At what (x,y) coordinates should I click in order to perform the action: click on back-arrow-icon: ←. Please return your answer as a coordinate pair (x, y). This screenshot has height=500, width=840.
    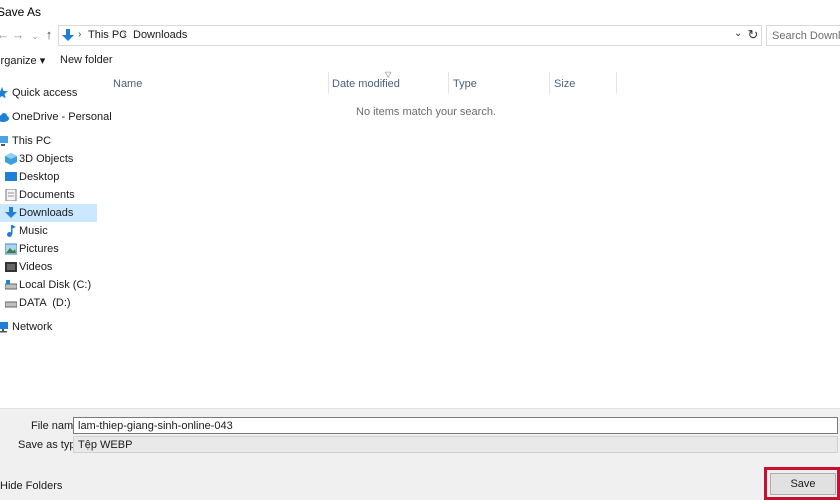
    Looking at the image, I should click on (5, 35).